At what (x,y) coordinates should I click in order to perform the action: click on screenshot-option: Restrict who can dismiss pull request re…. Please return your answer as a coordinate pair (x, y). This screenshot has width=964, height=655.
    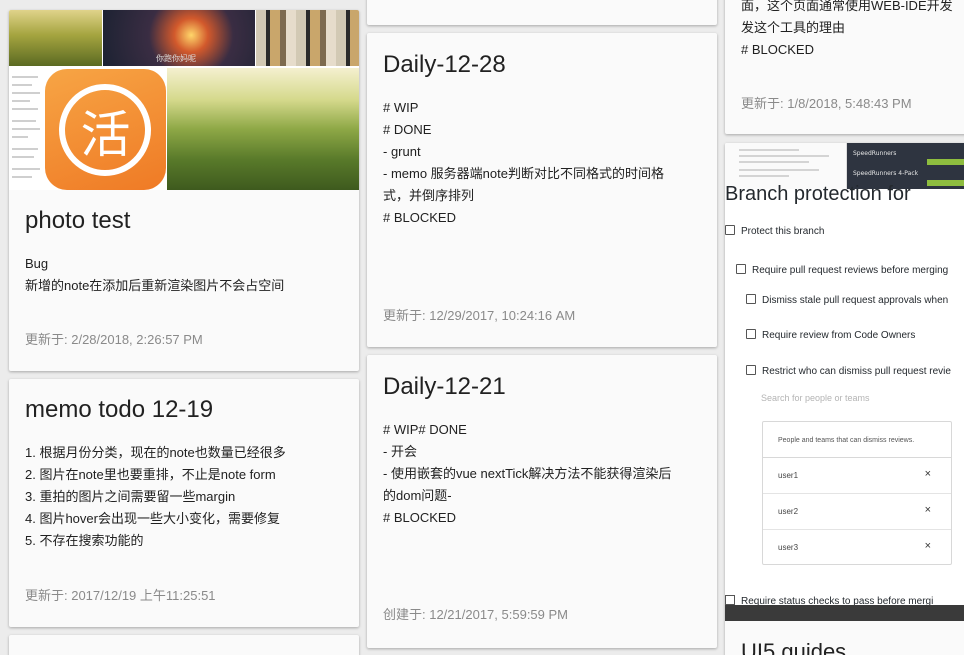
    Looking at the image, I should click on (848, 371).